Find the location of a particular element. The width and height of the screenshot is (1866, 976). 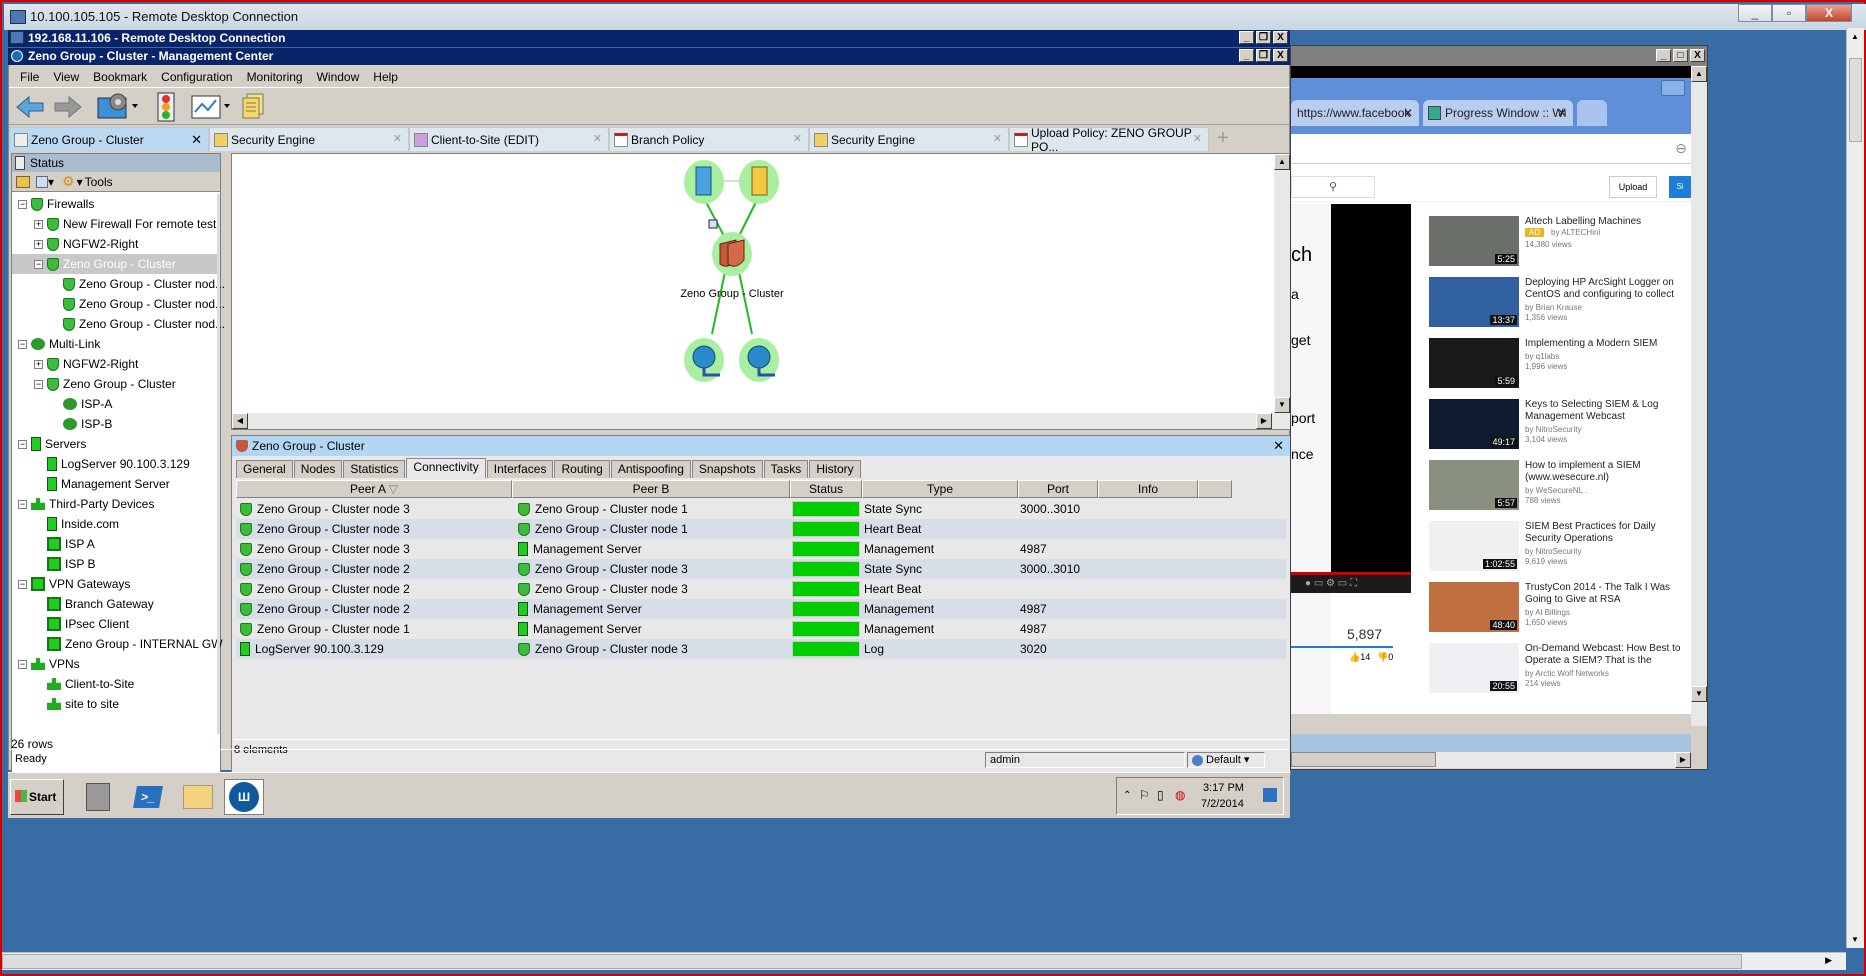

powershell-button: >_ is located at coordinates (148, 797).